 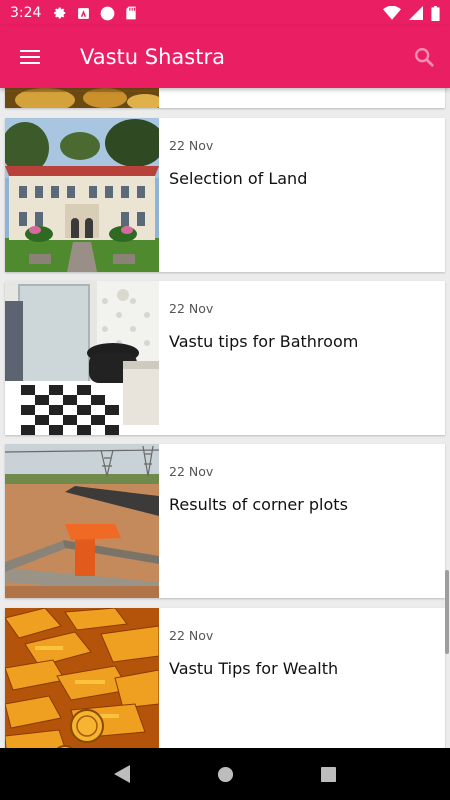 I want to click on article-card-partial, so click(x=225, y=98).